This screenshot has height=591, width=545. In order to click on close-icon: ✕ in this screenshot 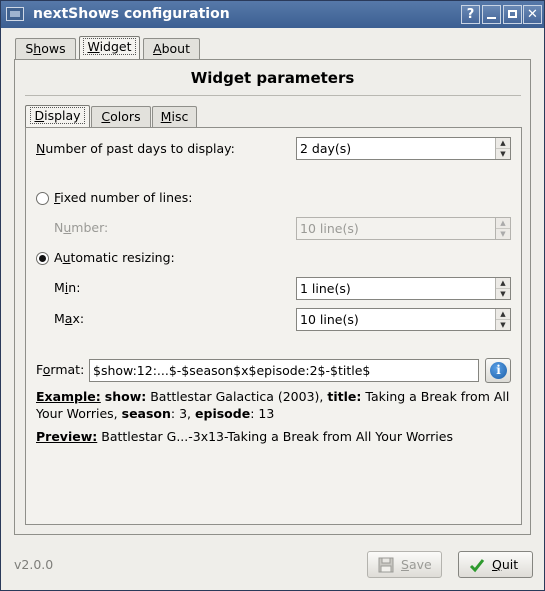, I will do `click(532, 14)`.